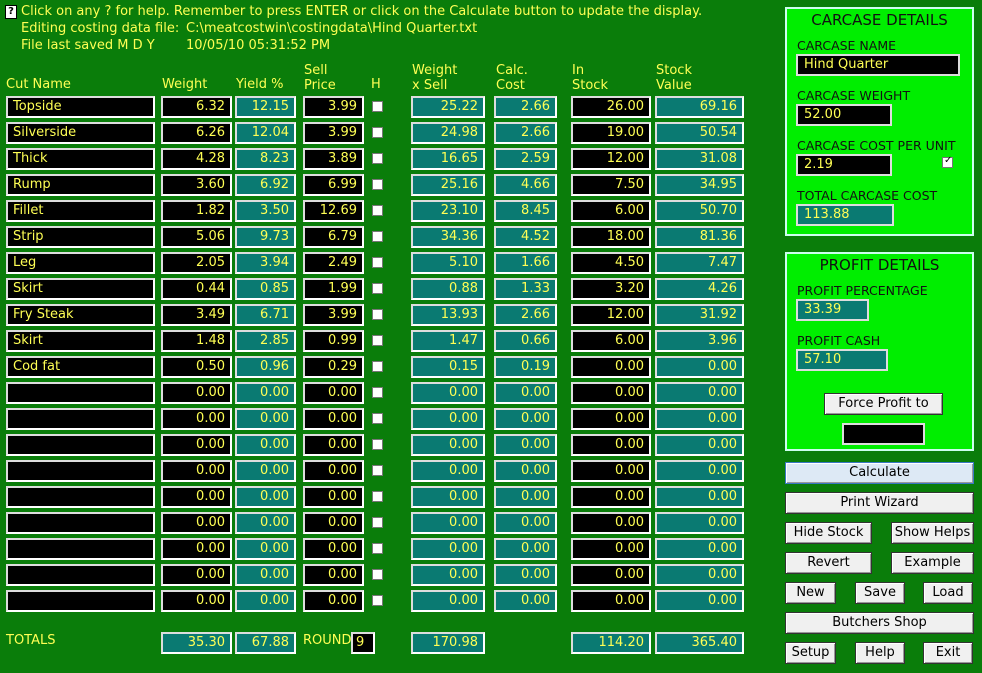 The height and width of the screenshot is (673, 982). What do you see at coordinates (333, 263) in the screenshot?
I see `sell-price-input: 2.49` at bounding box center [333, 263].